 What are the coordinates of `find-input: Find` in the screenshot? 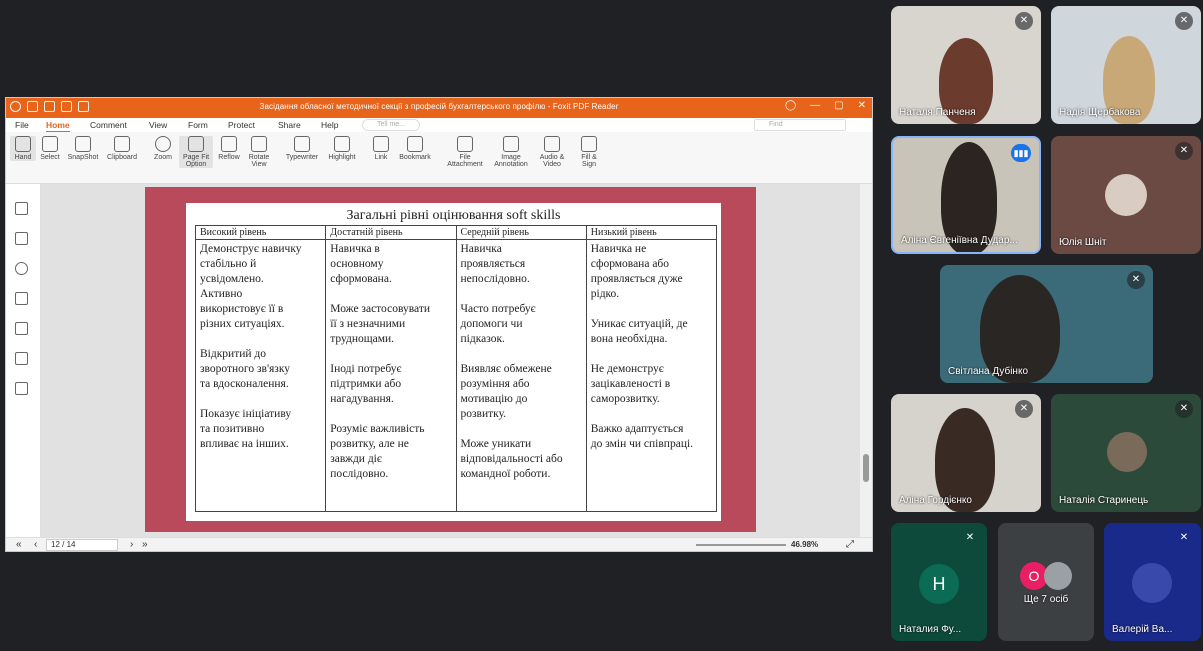 It's located at (800, 125).